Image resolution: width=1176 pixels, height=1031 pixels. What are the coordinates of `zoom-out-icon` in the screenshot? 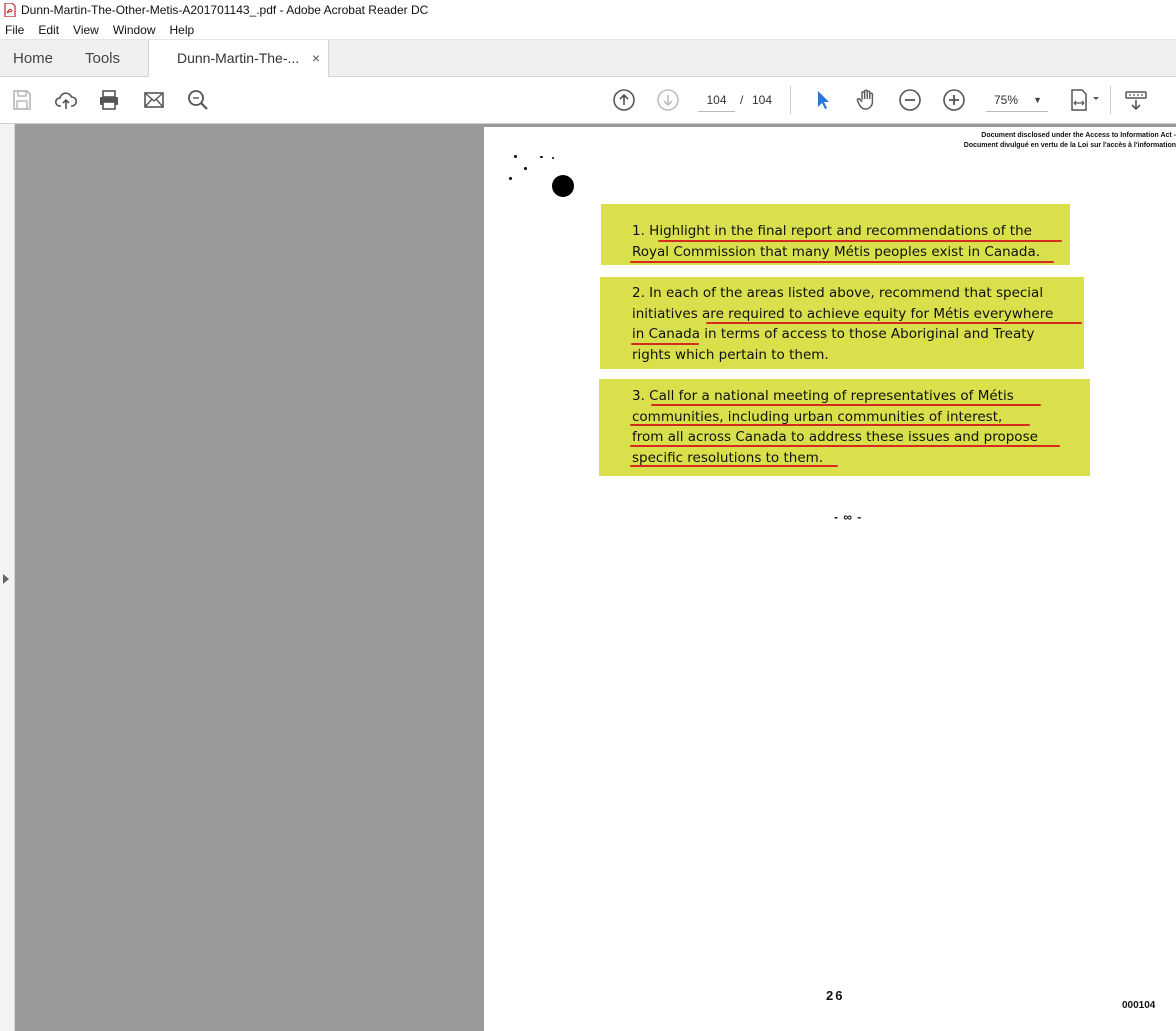 It's located at (910, 100).